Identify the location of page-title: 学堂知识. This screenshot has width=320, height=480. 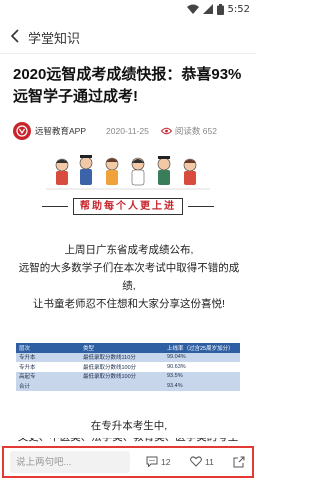
(54, 38).